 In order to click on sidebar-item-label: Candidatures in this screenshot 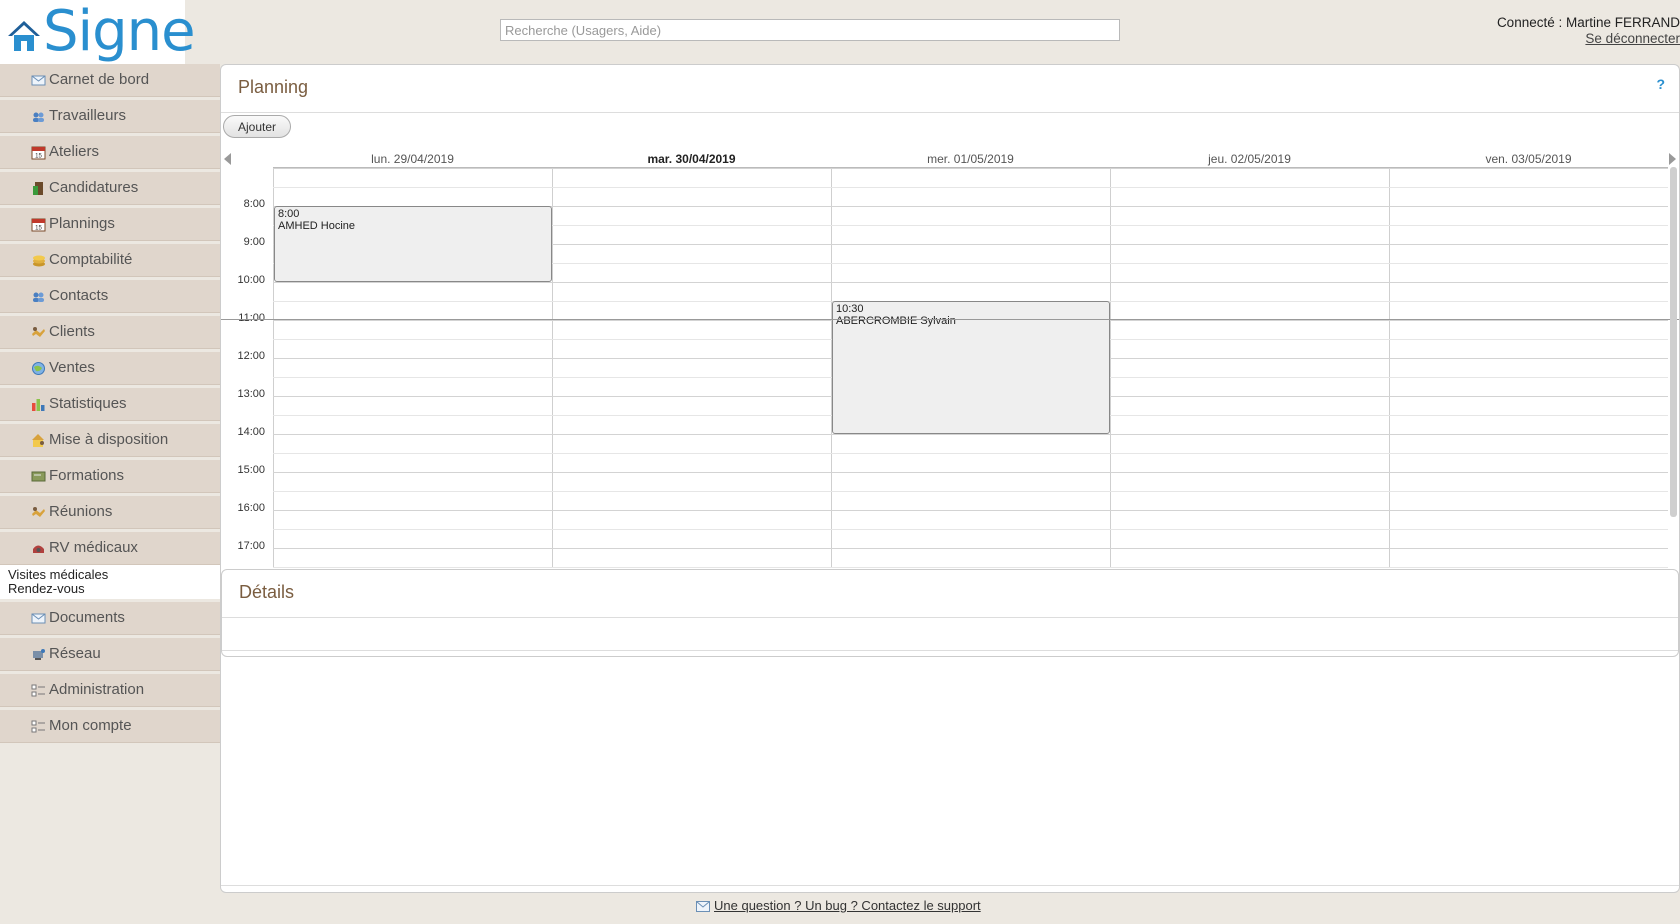, I will do `click(94, 187)`.